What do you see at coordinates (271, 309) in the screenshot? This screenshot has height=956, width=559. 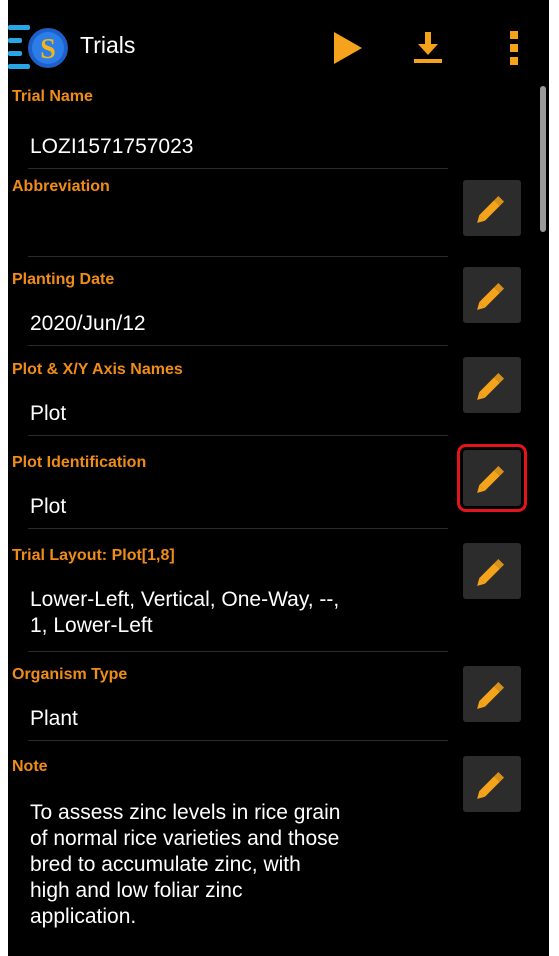 I see `field-planting-date: Planting Date 2020/Jun/12` at bounding box center [271, 309].